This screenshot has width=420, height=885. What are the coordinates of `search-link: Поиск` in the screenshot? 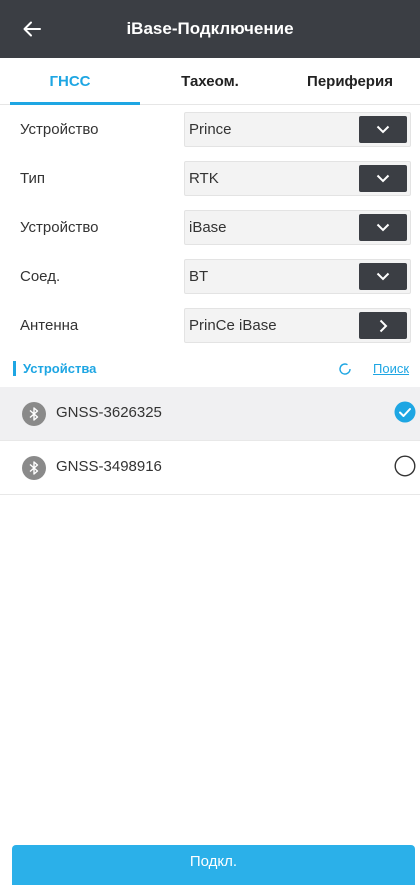 It's located at (391, 368).